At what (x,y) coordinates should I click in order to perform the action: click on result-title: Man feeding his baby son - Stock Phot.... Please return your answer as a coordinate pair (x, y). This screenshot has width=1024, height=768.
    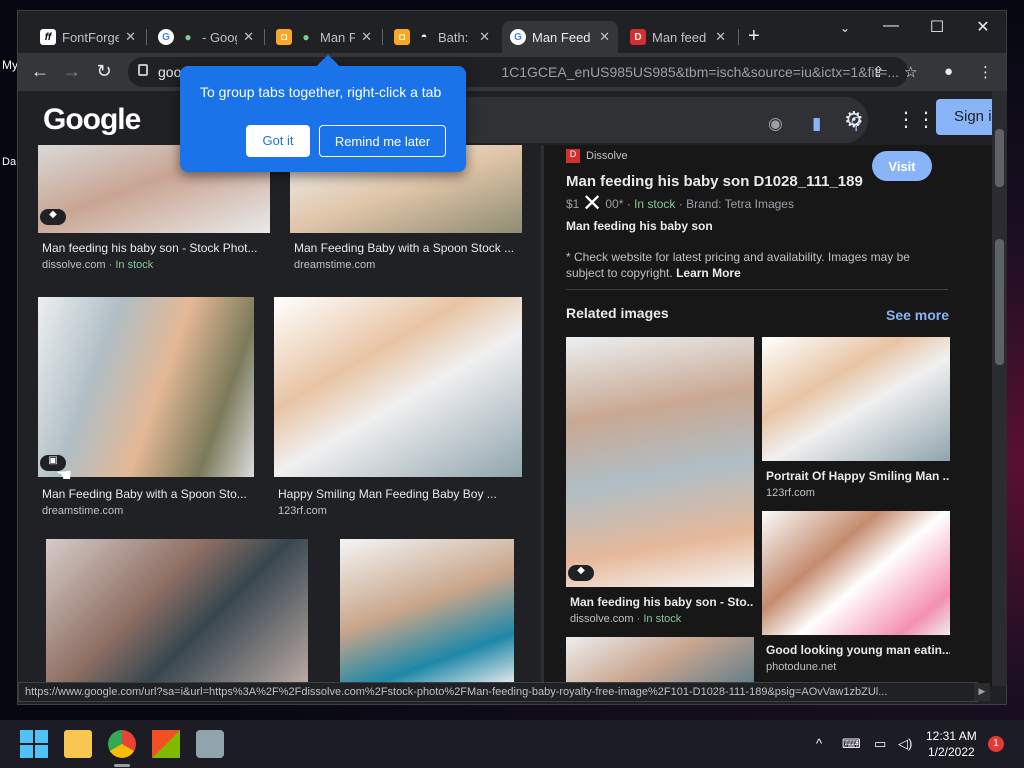
    Looking at the image, I should click on (155, 248).